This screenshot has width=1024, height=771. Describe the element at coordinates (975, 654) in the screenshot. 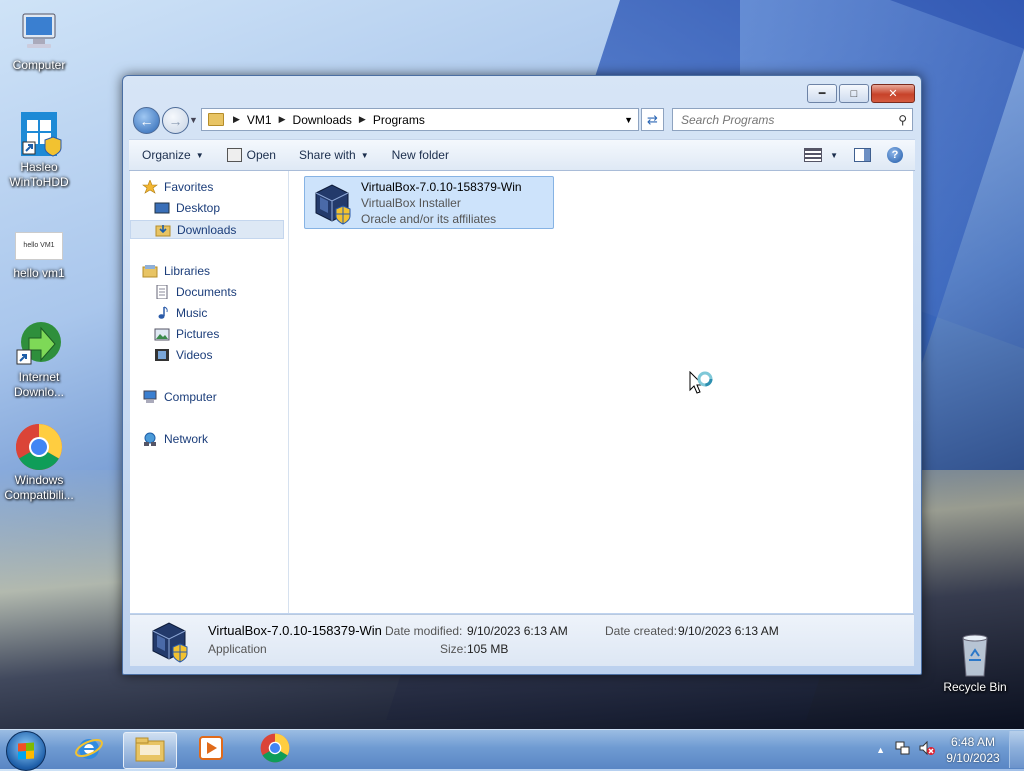

I see `recycle-bin-icon` at that location.